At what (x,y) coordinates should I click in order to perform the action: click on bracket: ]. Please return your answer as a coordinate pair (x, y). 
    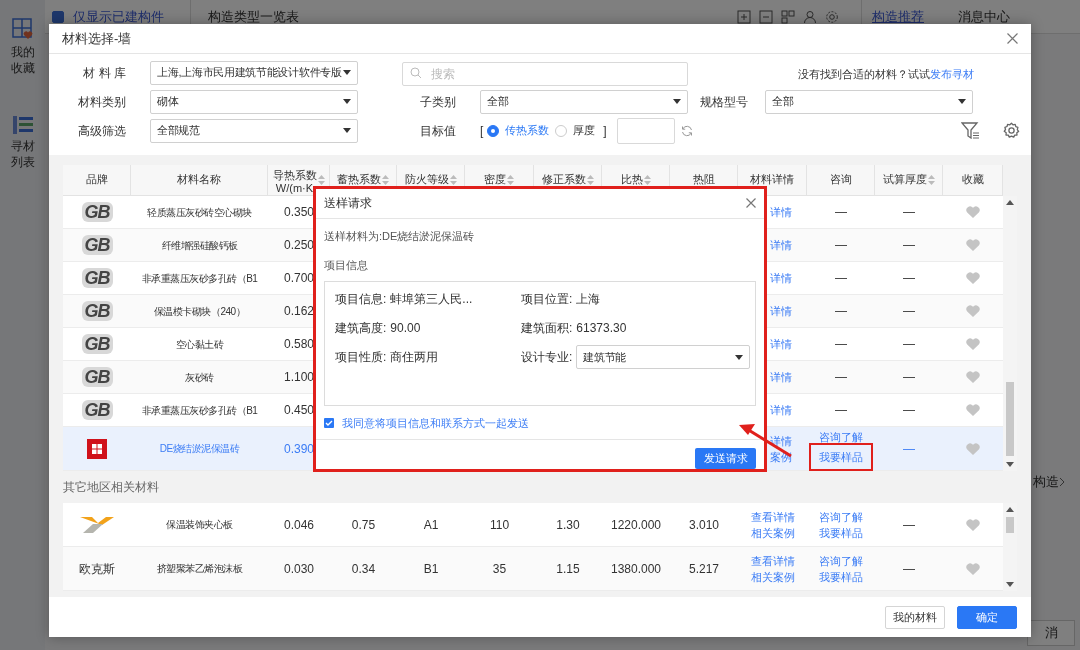
    Looking at the image, I should click on (605, 131).